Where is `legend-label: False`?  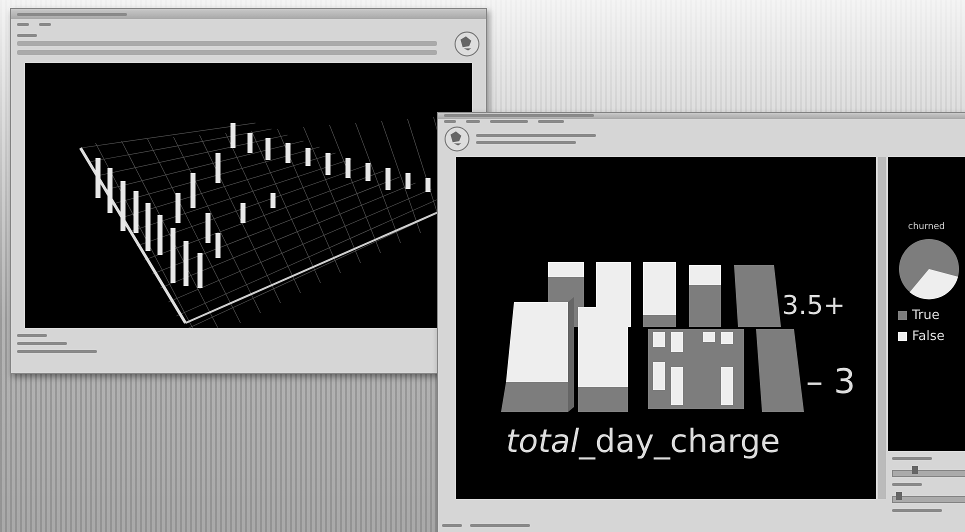
legend-label: False is located at coordinates (928, 336).